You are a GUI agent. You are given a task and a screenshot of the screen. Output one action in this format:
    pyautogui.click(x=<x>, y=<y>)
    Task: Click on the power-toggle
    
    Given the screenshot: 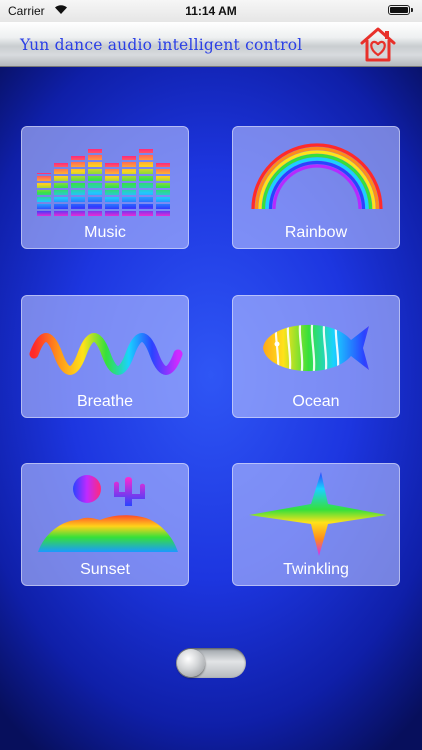 What is the action you would take?
    pyautogui.click(x=211, y=663)
    